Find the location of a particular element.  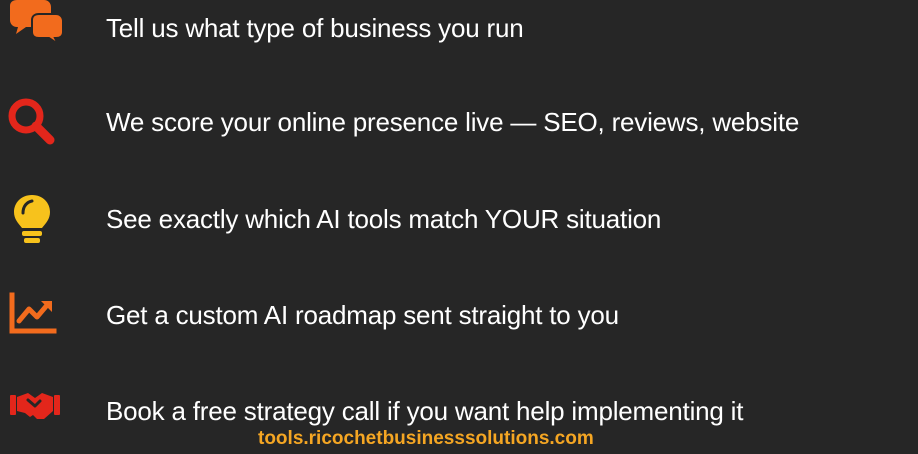

step-label: Tell us what type of business you run is located at coordinates (315, 28).